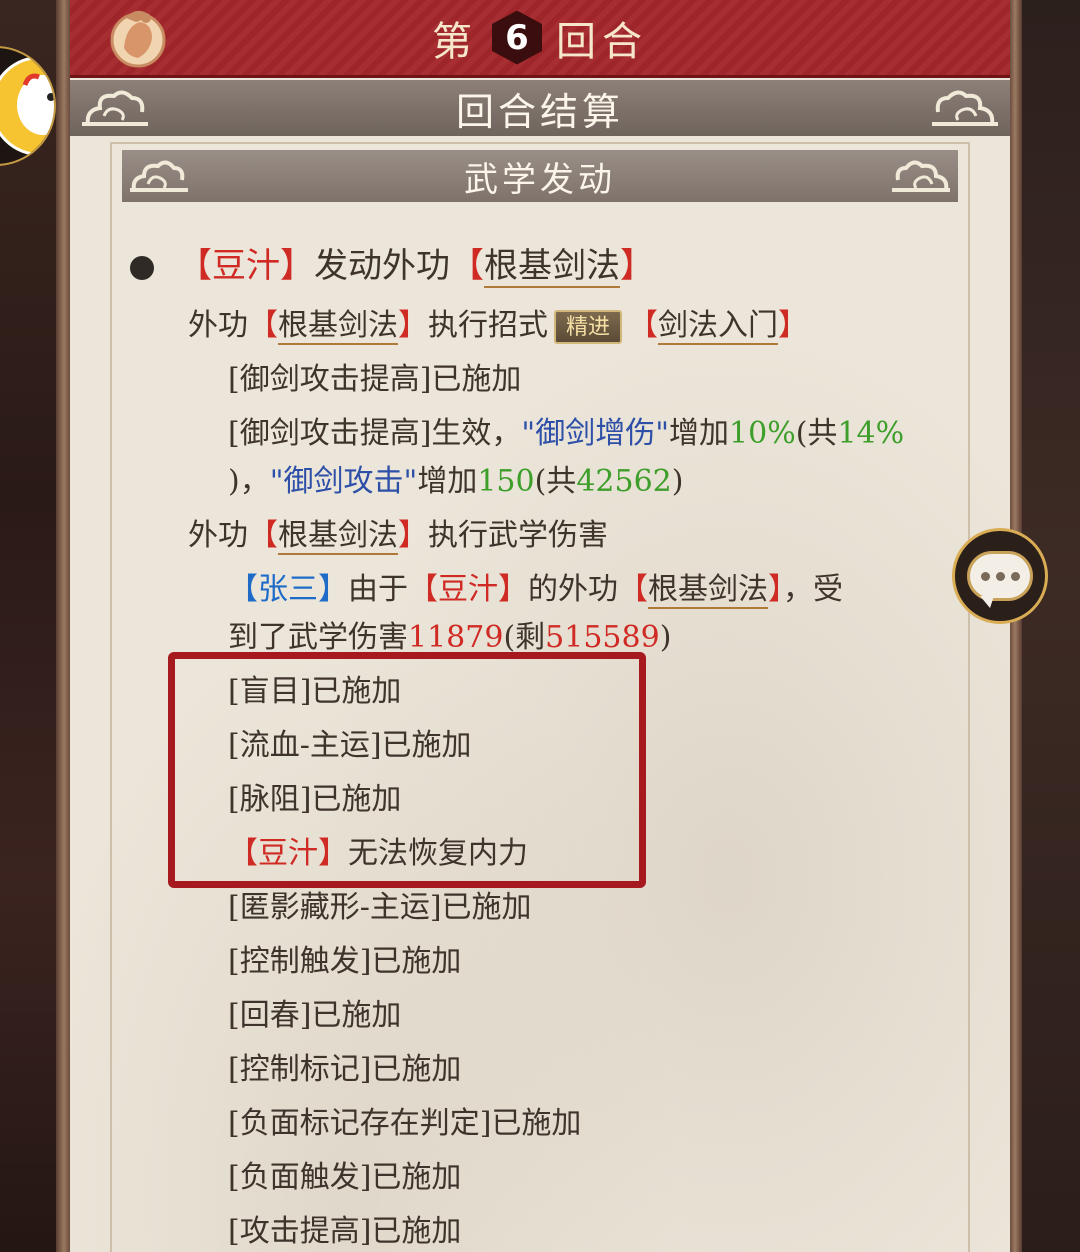 Image resolution: width=1080 pixels, height=1252 pixels. I want to click on log-damage-1: 【张三】由于【豆汁】的外功【根基剑法】，受, so click(535, 586).